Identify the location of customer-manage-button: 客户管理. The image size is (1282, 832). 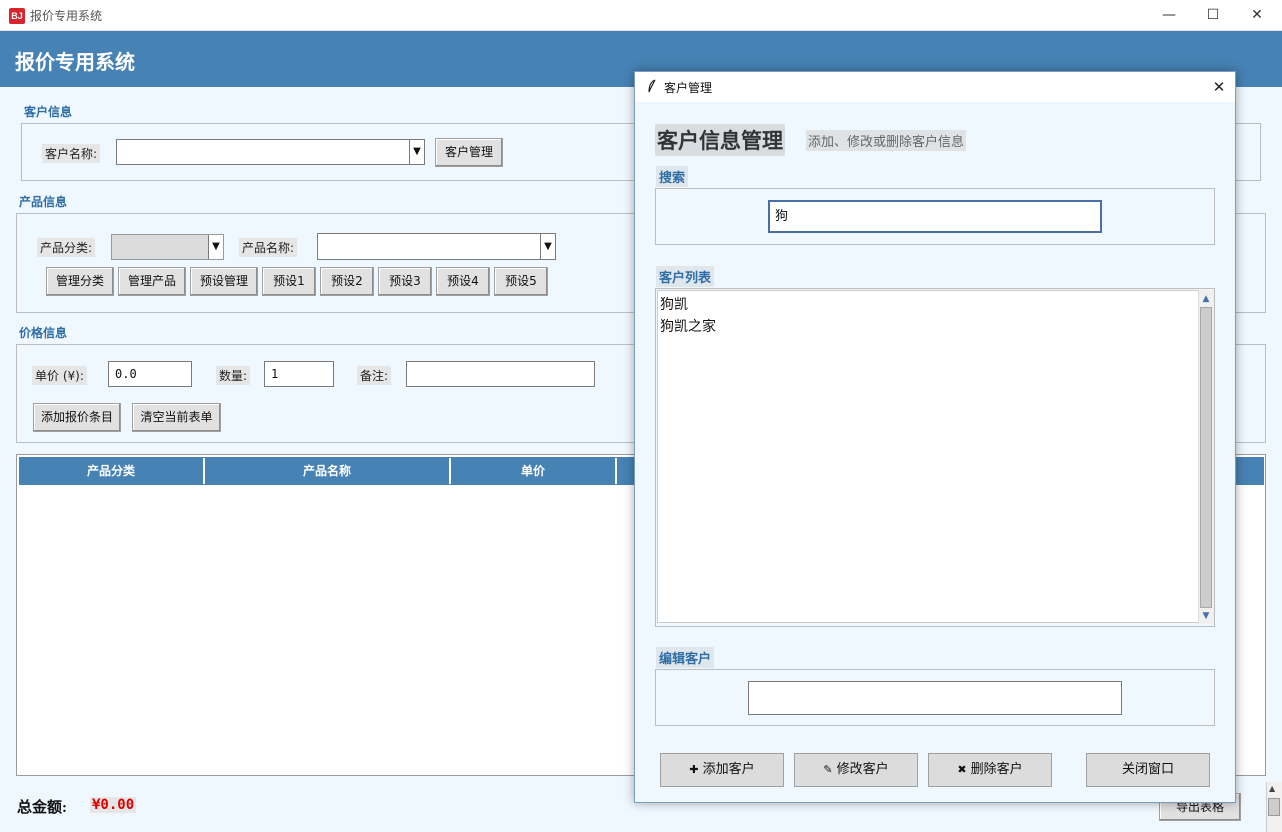
(469, 152).